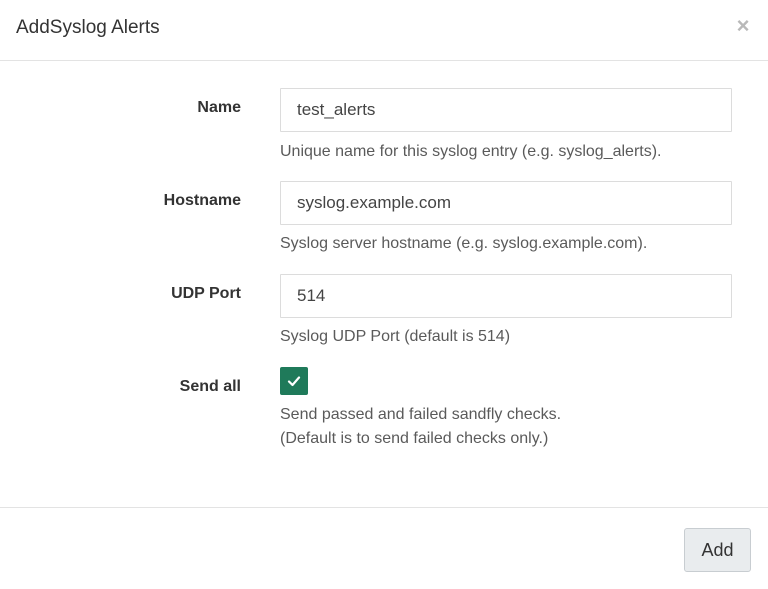  What do you see at coordinates (395, 336) in the screenshot?
I see `udp-port-help: Syslog UDP Port (default is 514)` at bounding box center [395, 336].